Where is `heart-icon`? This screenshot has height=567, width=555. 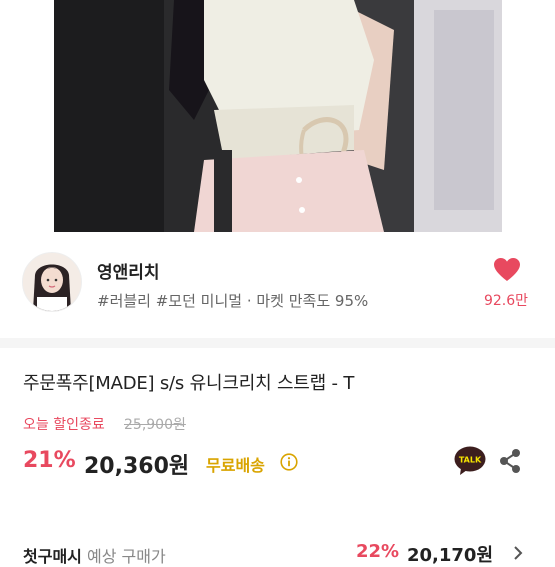 heart-icon is located at coordinates (507, 270).